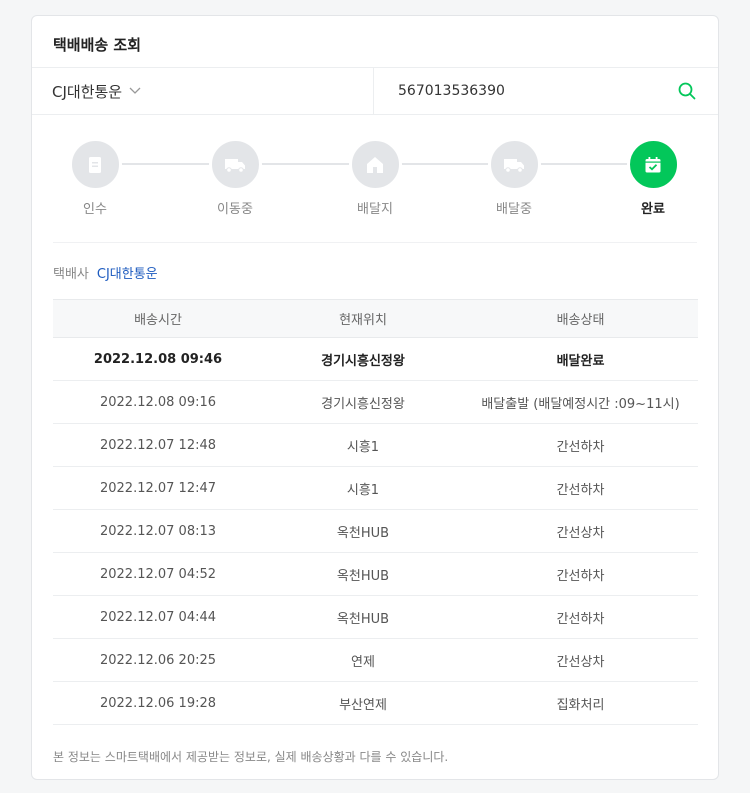  I want to click on cell-time: 2022.12.08 09:46, so click(158, 359).